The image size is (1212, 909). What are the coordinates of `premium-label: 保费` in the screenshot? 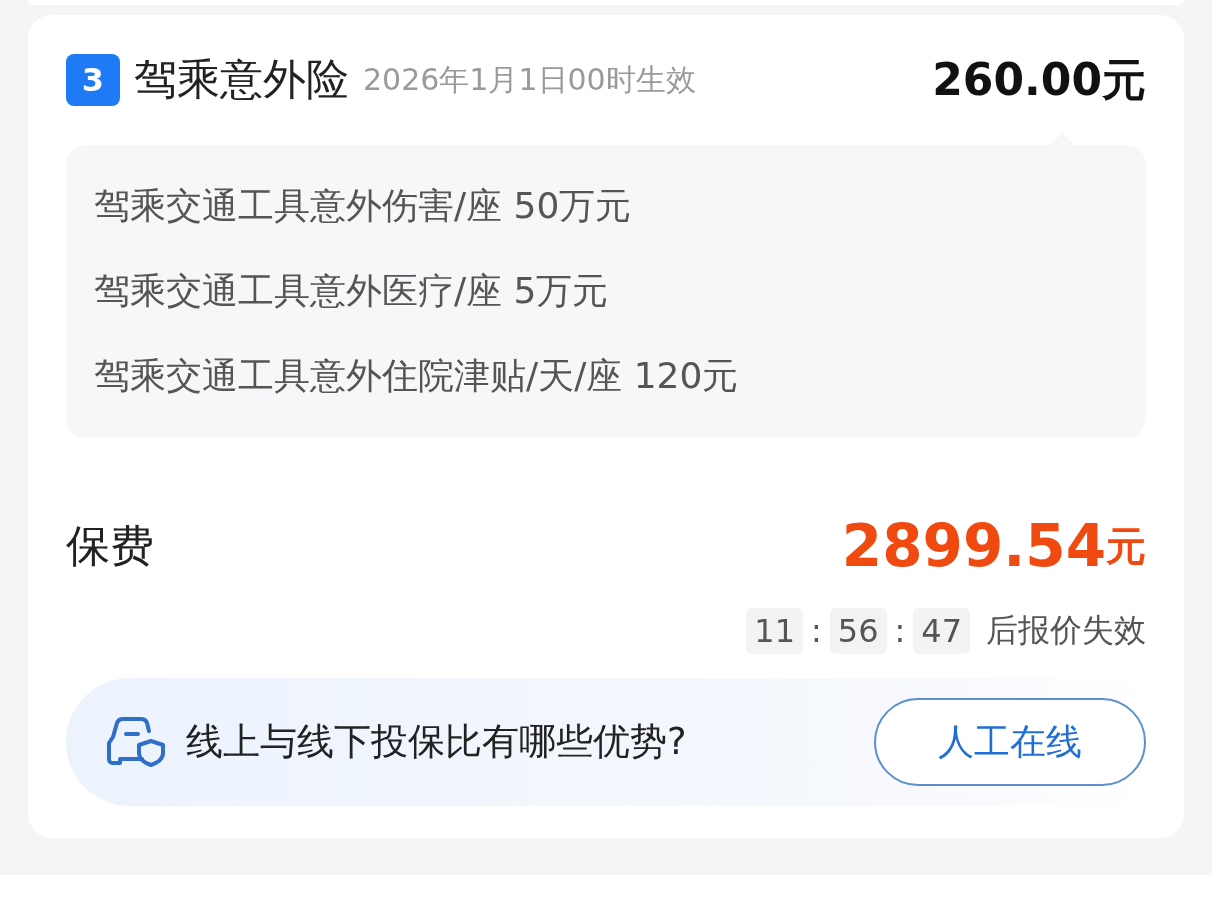 It's located at (110, 545).